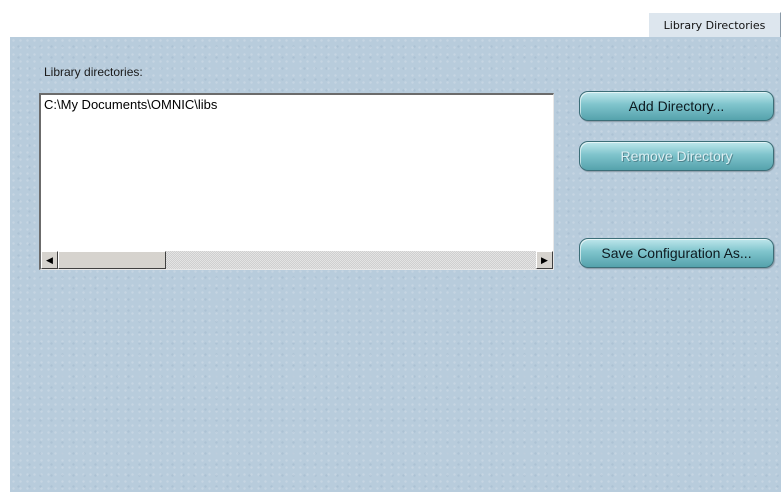  I want to click on list-item: C:\My Documents\OMNIC\libs, so click(130, 104).